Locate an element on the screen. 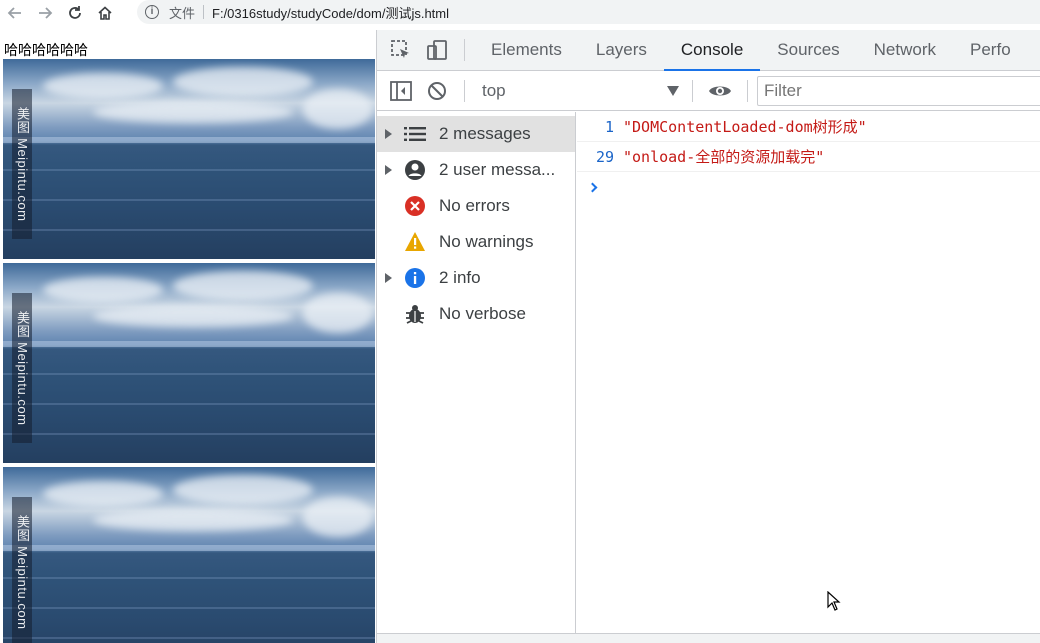 The width and height of the screenshot is (1040, 643). sidebar-item-label: No warnings is located at coordinates (486, 241).